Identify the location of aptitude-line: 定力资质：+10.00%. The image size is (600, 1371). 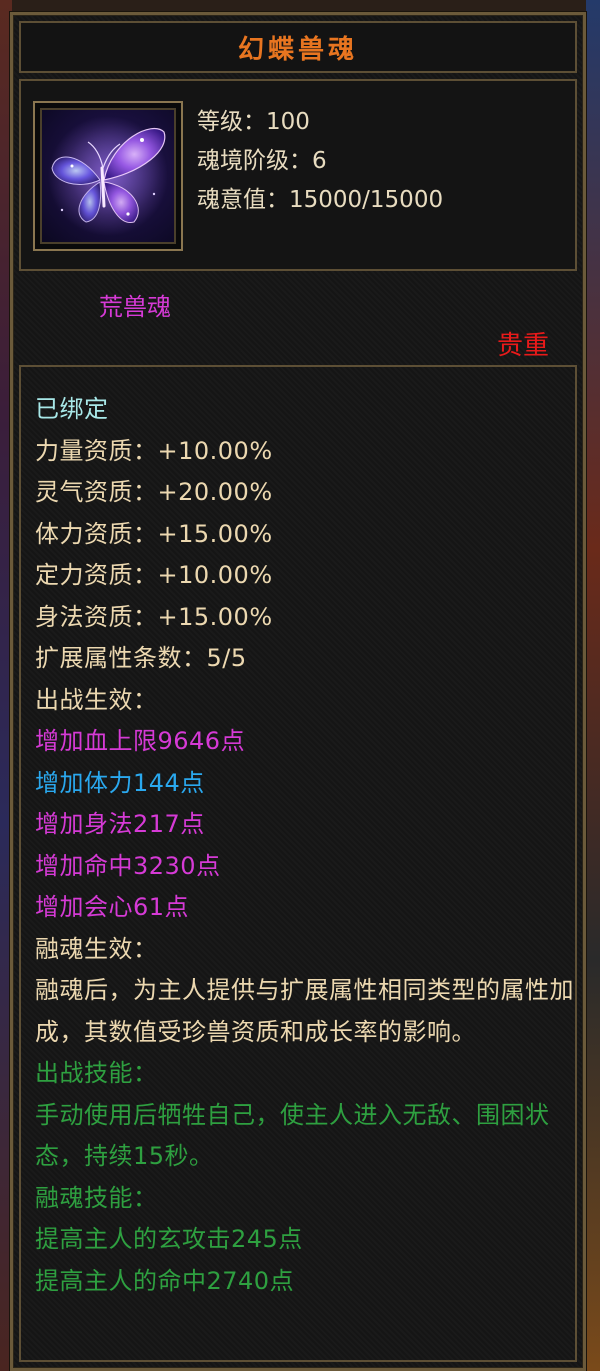
(154, 575).